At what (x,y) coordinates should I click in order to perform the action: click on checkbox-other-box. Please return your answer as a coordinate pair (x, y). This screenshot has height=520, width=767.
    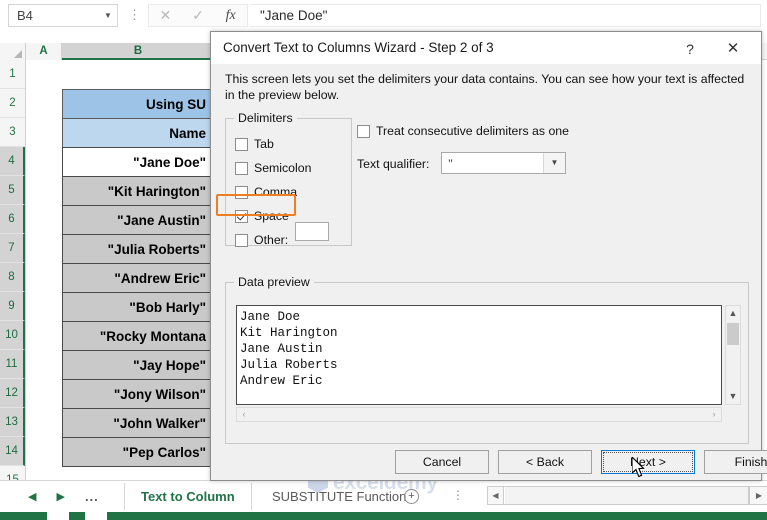
    Looking at the image, I should click on (241, 240).